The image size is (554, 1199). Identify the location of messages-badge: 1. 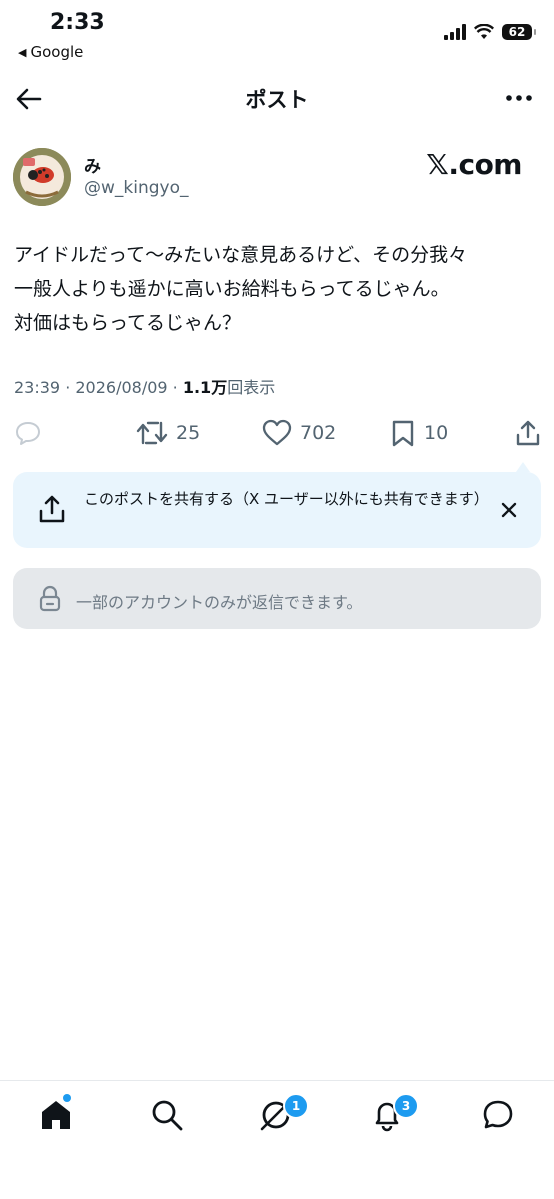
(296, 1106).